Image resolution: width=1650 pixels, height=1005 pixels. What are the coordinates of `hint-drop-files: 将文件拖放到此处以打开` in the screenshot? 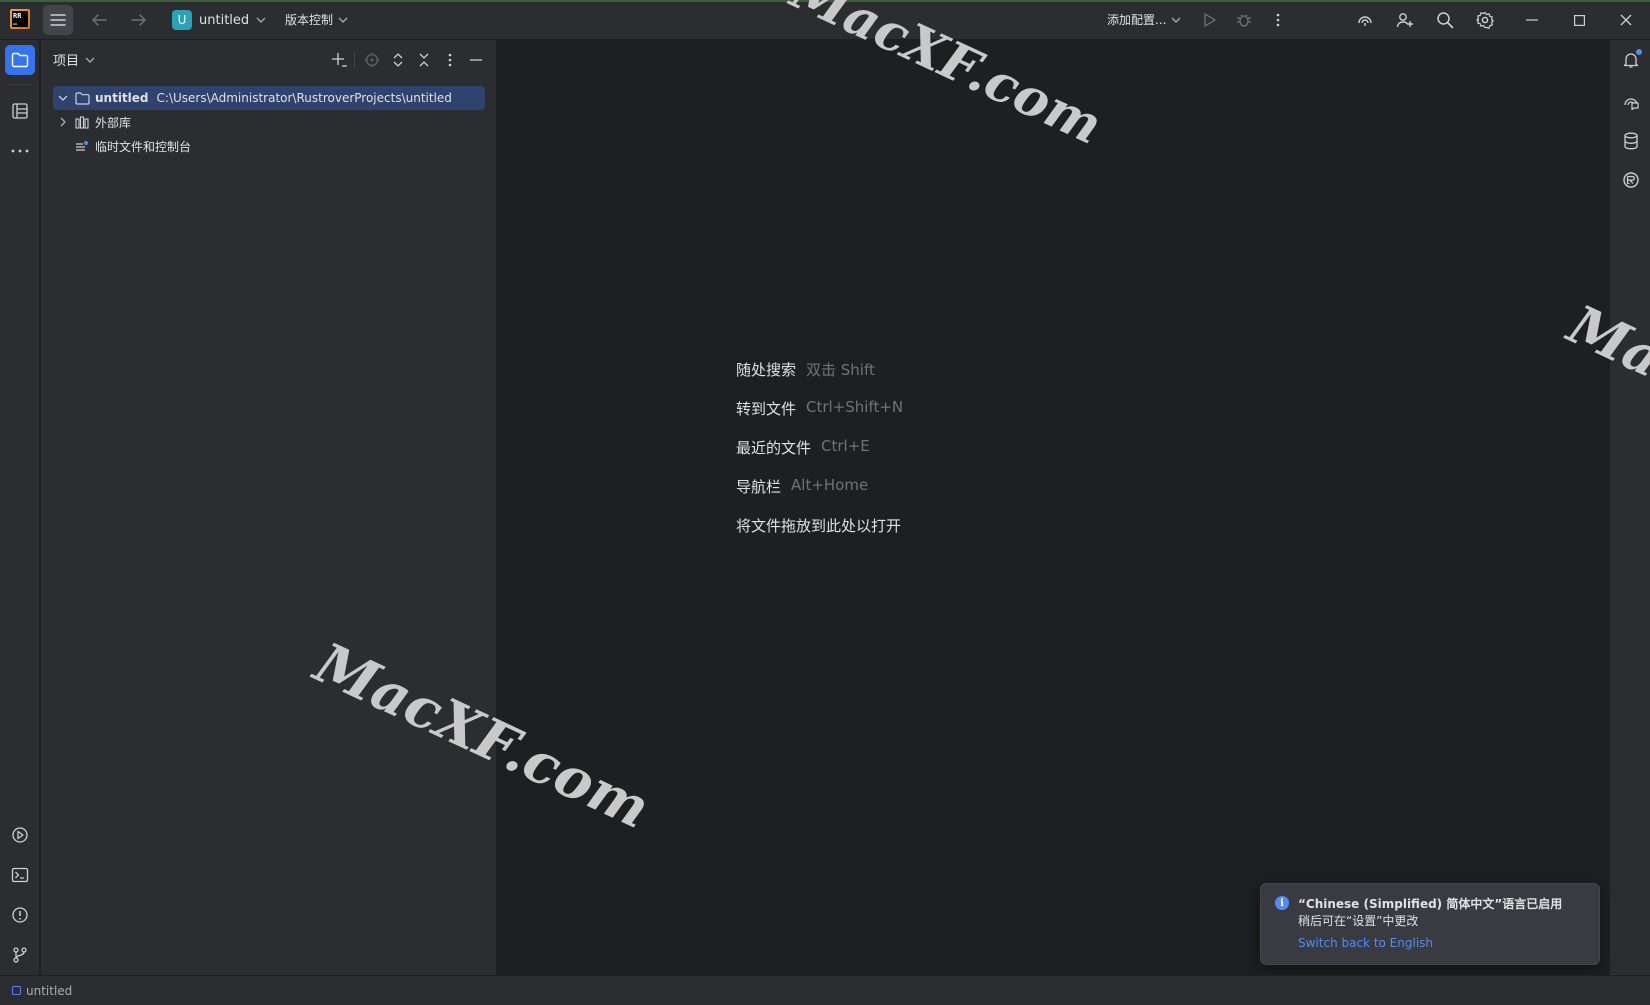 It's located at (818, 525).